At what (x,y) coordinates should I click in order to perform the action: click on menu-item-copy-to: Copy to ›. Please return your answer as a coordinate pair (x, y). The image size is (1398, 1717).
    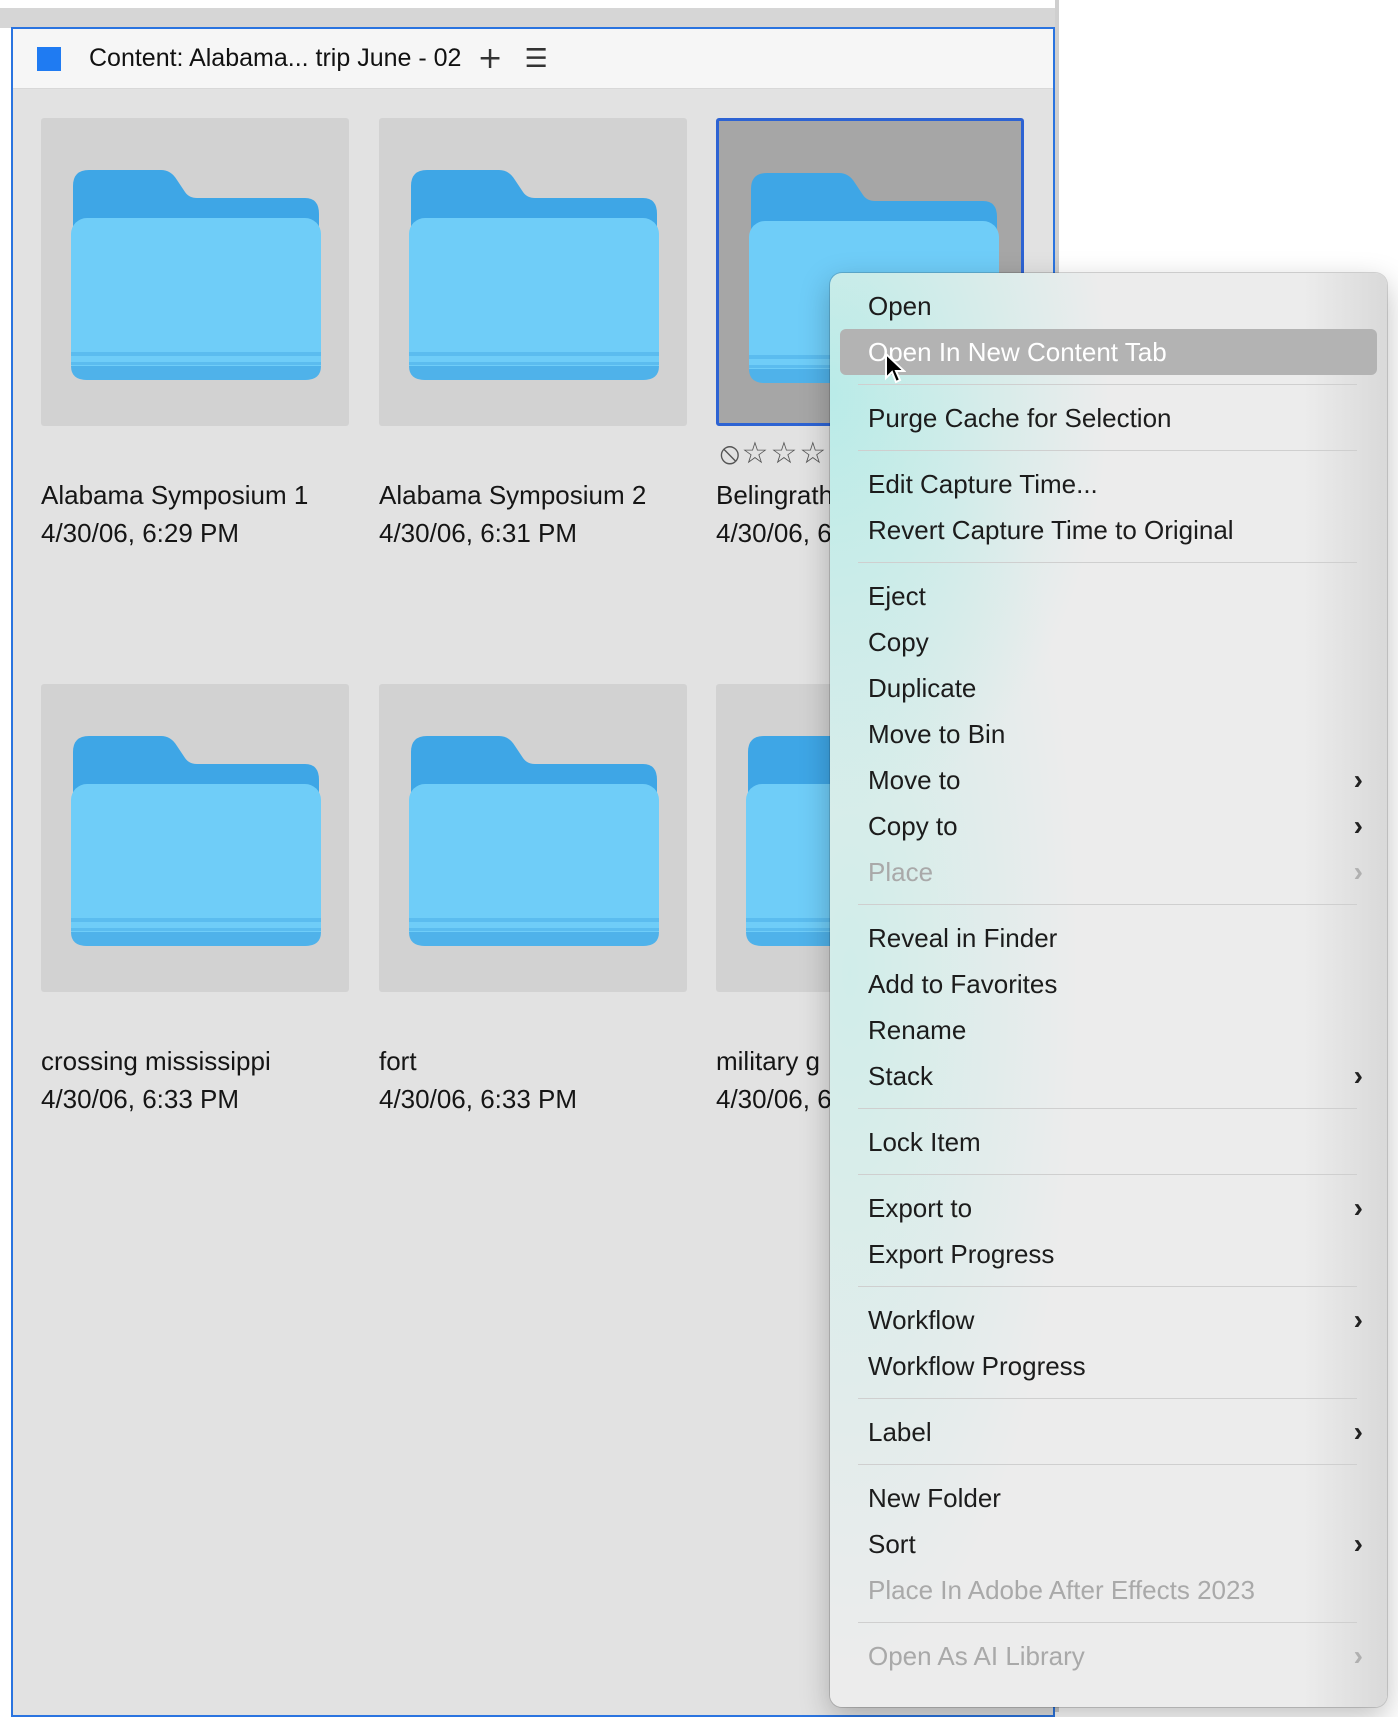
    Looking at the image, I should click on (1108, 826).